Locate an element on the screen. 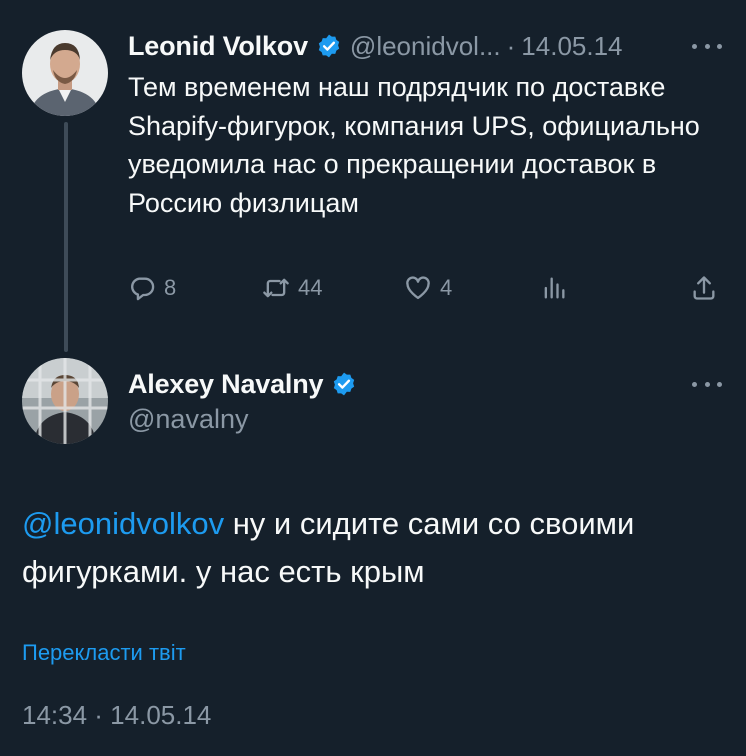 The height and width of the screenshot is (756, 746). tweet2-timestamp: 14:34 · 14.05.14 is located at coordinates (116, 715).